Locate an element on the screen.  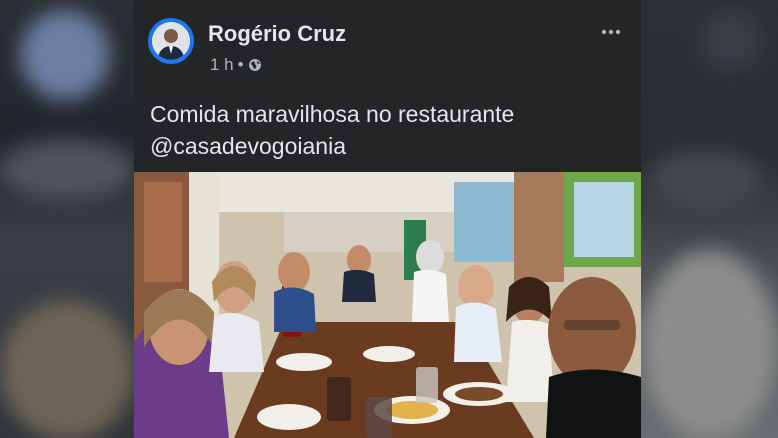
post-time: 1 h is located at coordinates (222, 65).